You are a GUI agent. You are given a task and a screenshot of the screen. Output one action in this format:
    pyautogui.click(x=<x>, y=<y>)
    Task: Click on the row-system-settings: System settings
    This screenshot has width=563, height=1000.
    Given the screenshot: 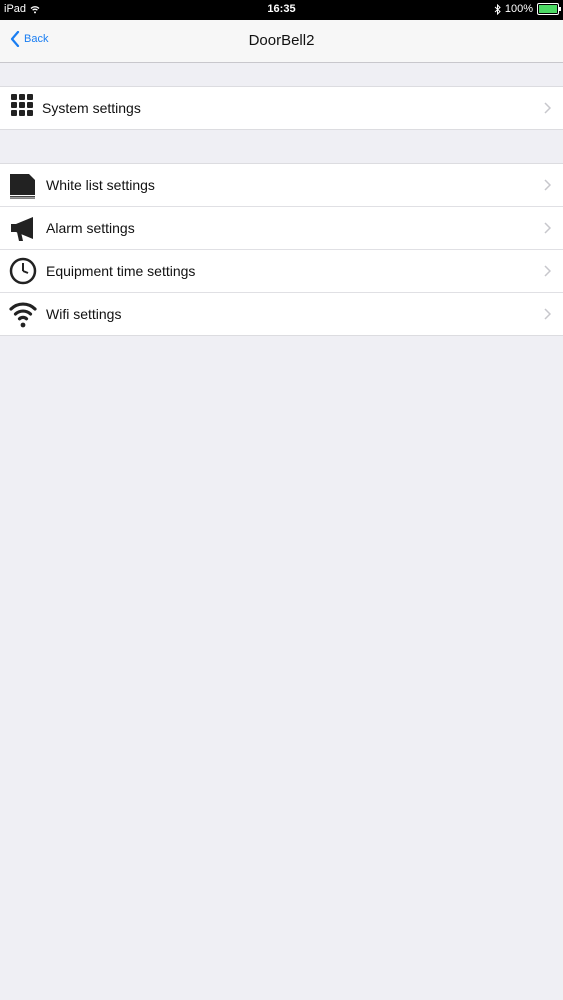 What is the action you would take?
    pyautogui.click(x=281, y=108)
    